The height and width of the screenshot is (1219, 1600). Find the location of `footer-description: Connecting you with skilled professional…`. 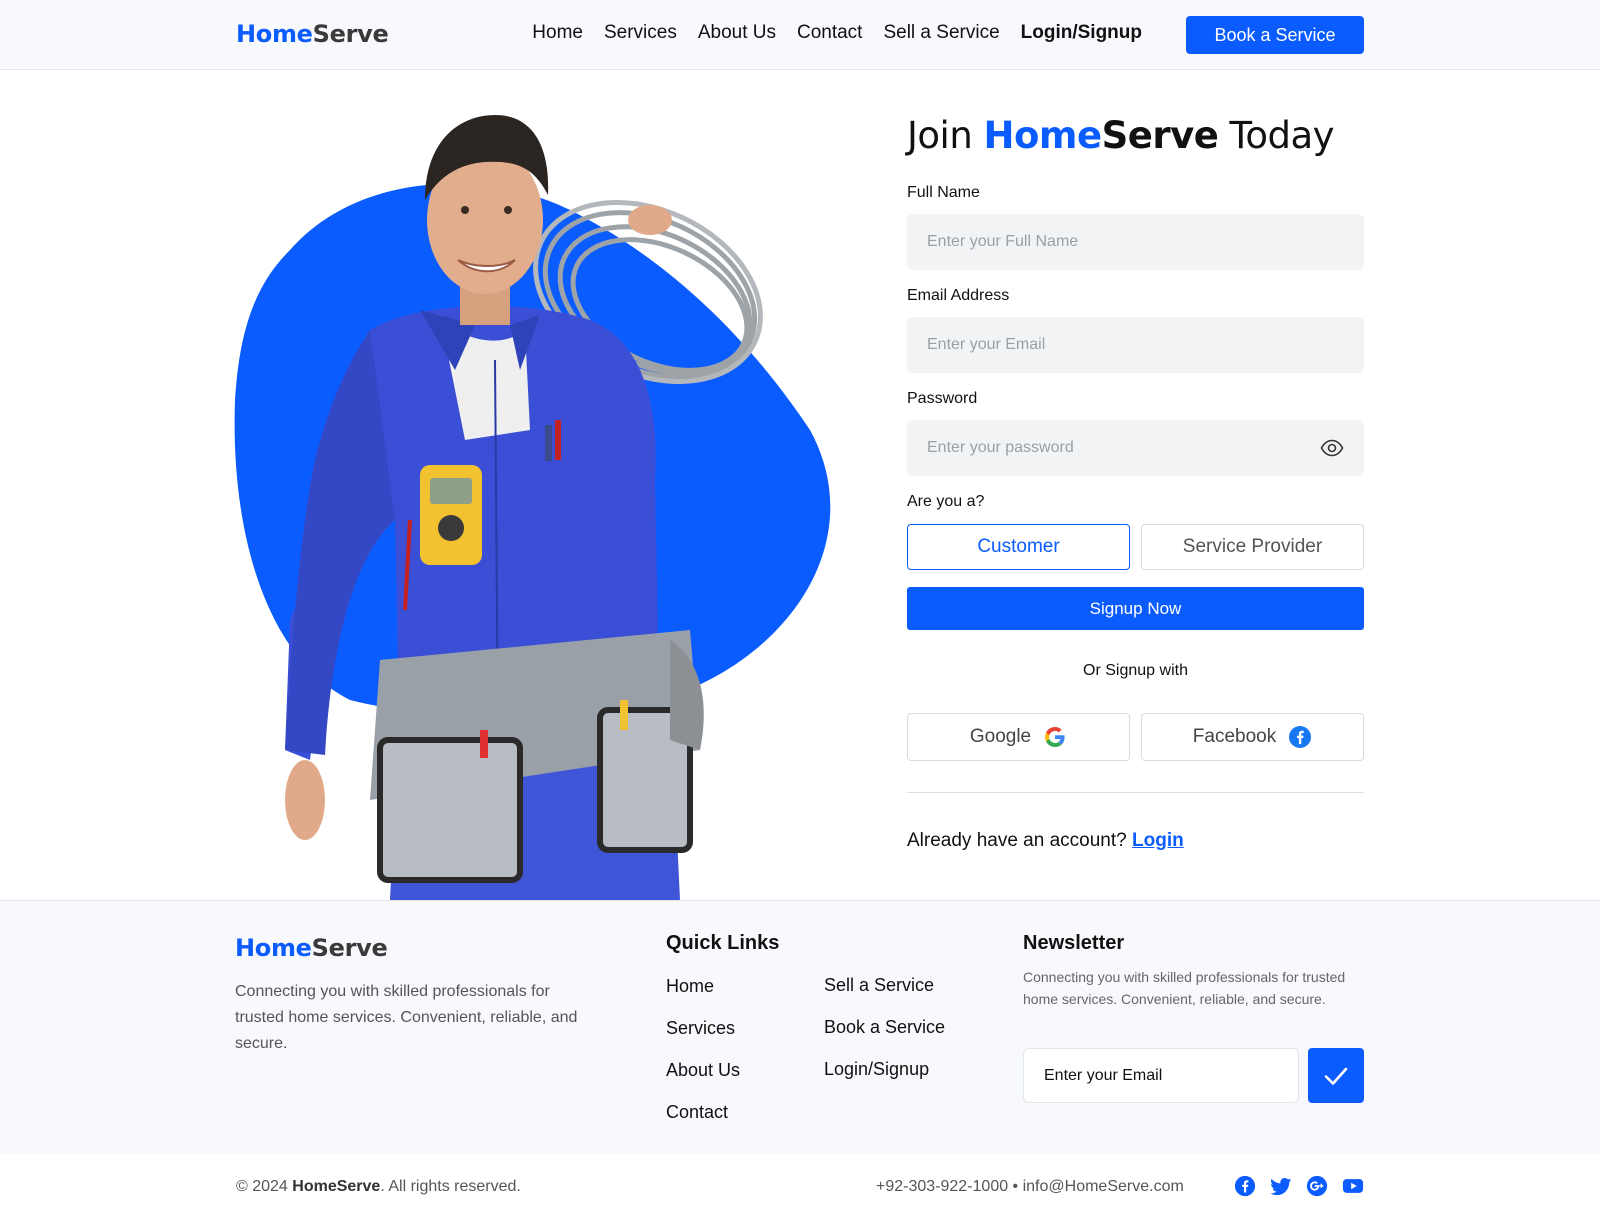

footer-description: Connecting you with skilled professional… is located at coordinates (406, 1017).